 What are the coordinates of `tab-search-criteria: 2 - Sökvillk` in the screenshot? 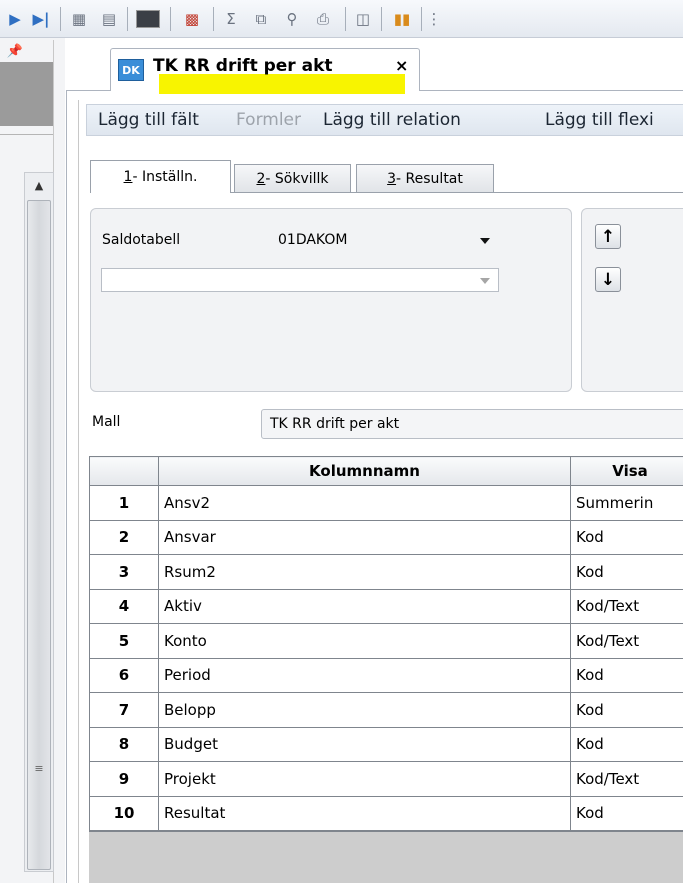 It's located at (292, 178).